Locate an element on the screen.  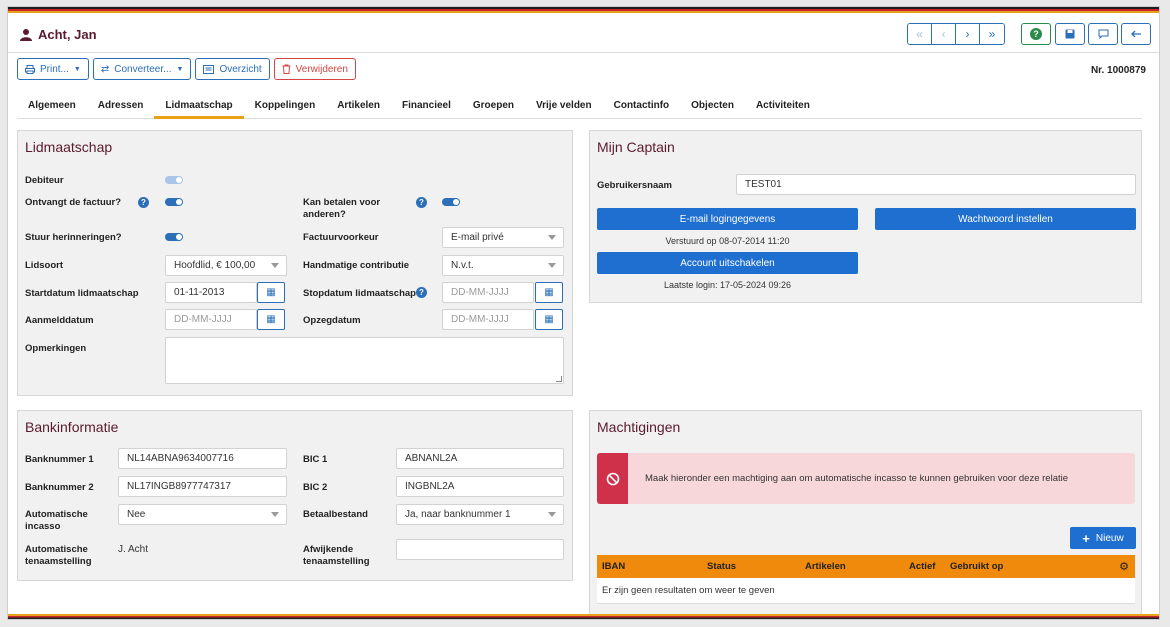
sent-timestamp: Verstuurd op 08-07-2014 11:20 is located at coordinates (727, 241).